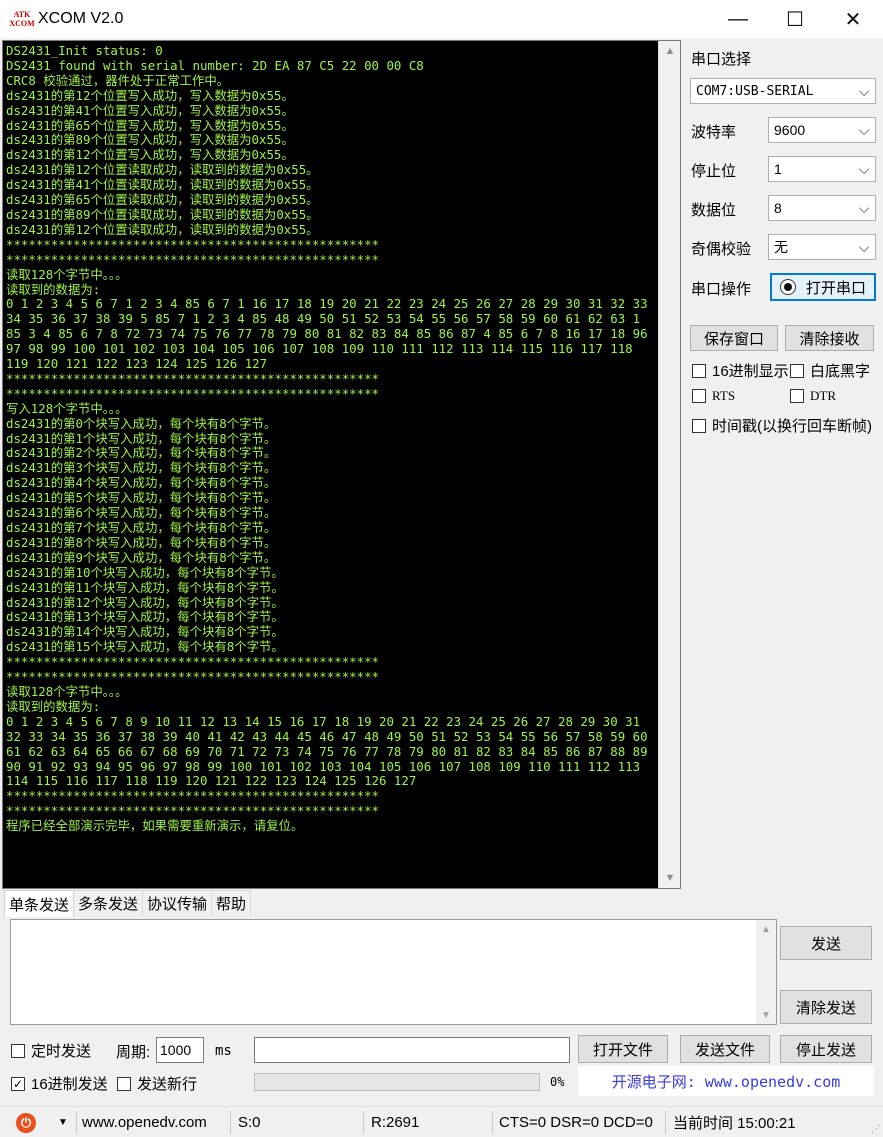  I want to click on status-time: 当前时间 15:00:21, so click(734, 1123).